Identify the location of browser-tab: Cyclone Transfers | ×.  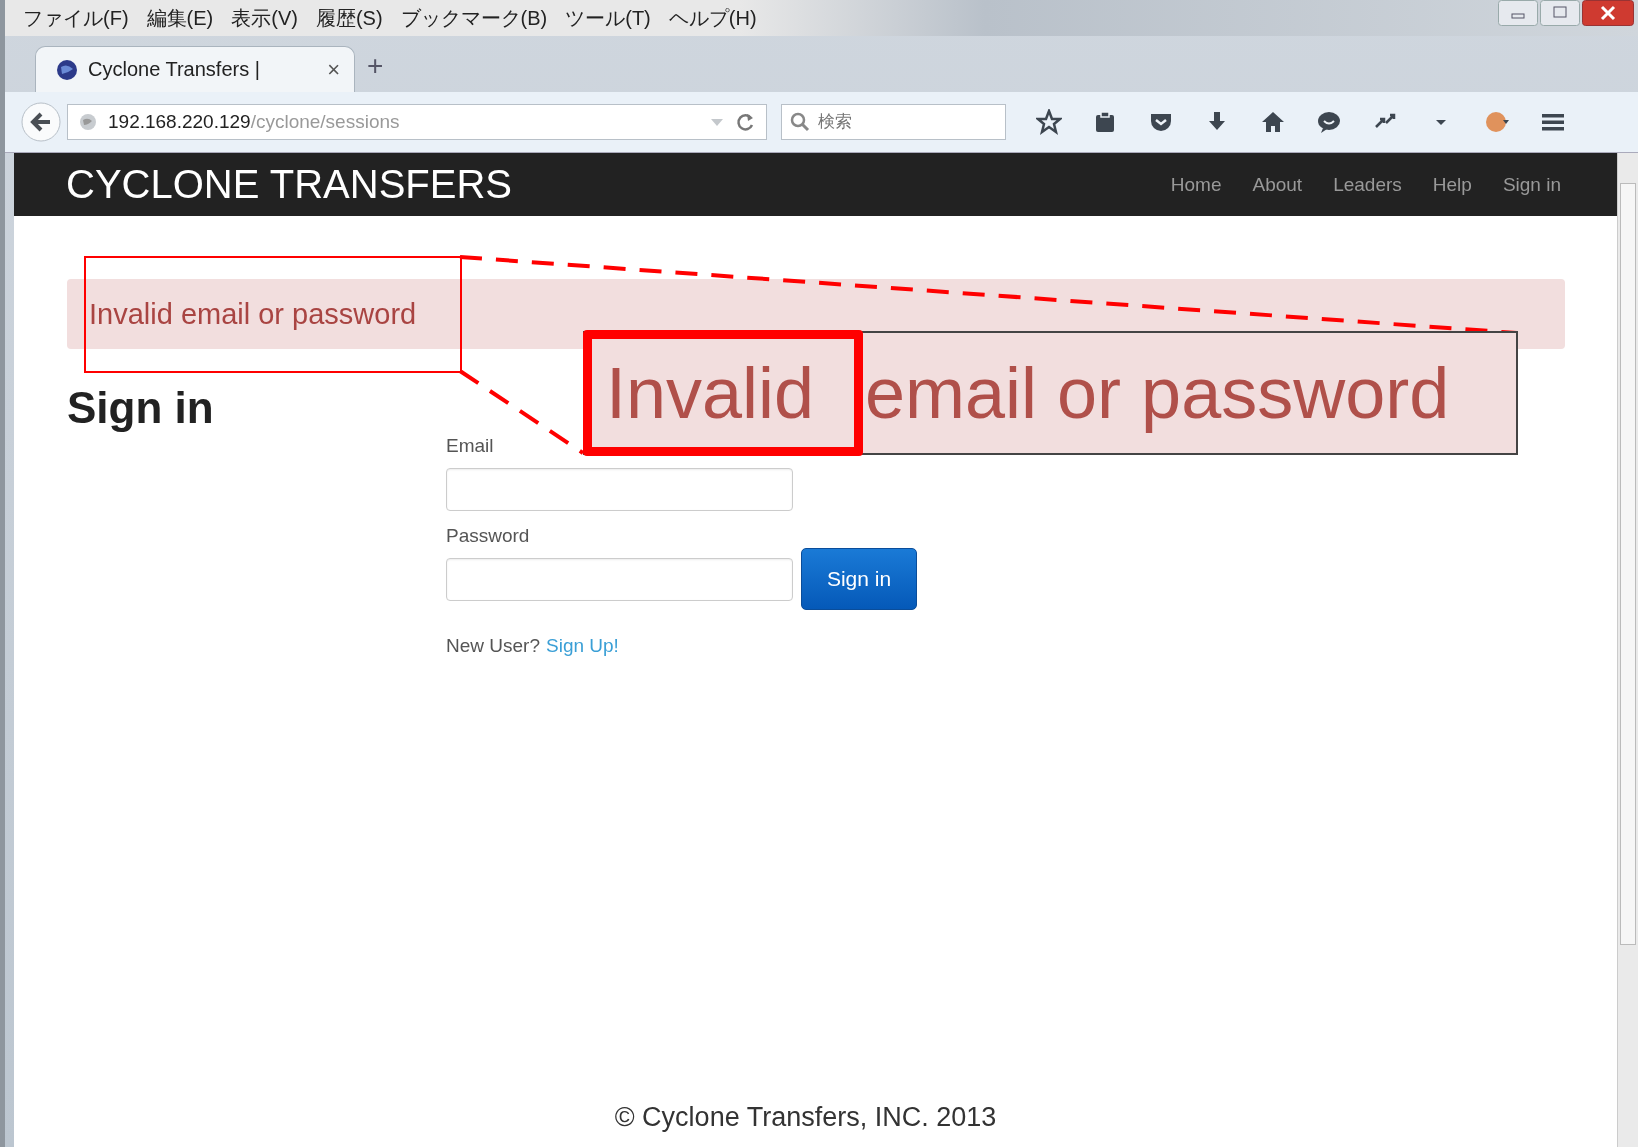
(195, 69).